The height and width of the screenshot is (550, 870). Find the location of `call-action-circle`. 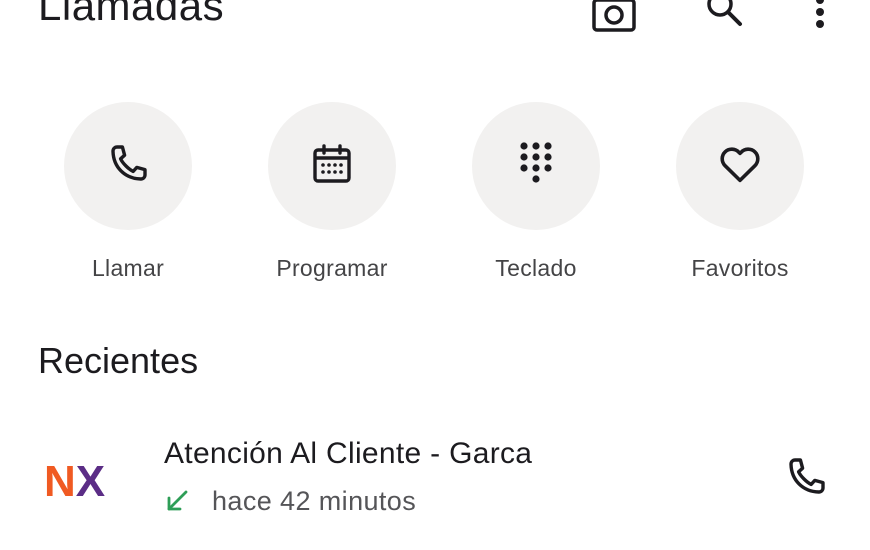

call-action-circle is located at coordinates (128, 166).